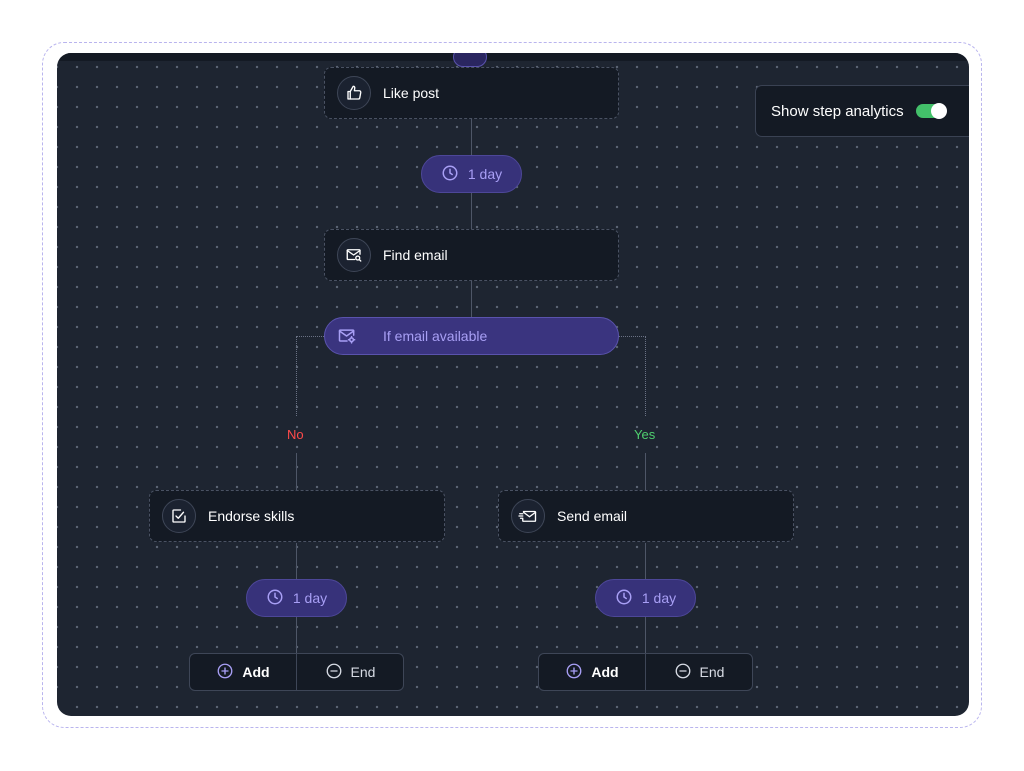 This screenshot has height=771, width=1024. What do you see at coordinates (528, 516) in the screenshot?
I see `send-mail-icon` at bounding box center [528, 516].